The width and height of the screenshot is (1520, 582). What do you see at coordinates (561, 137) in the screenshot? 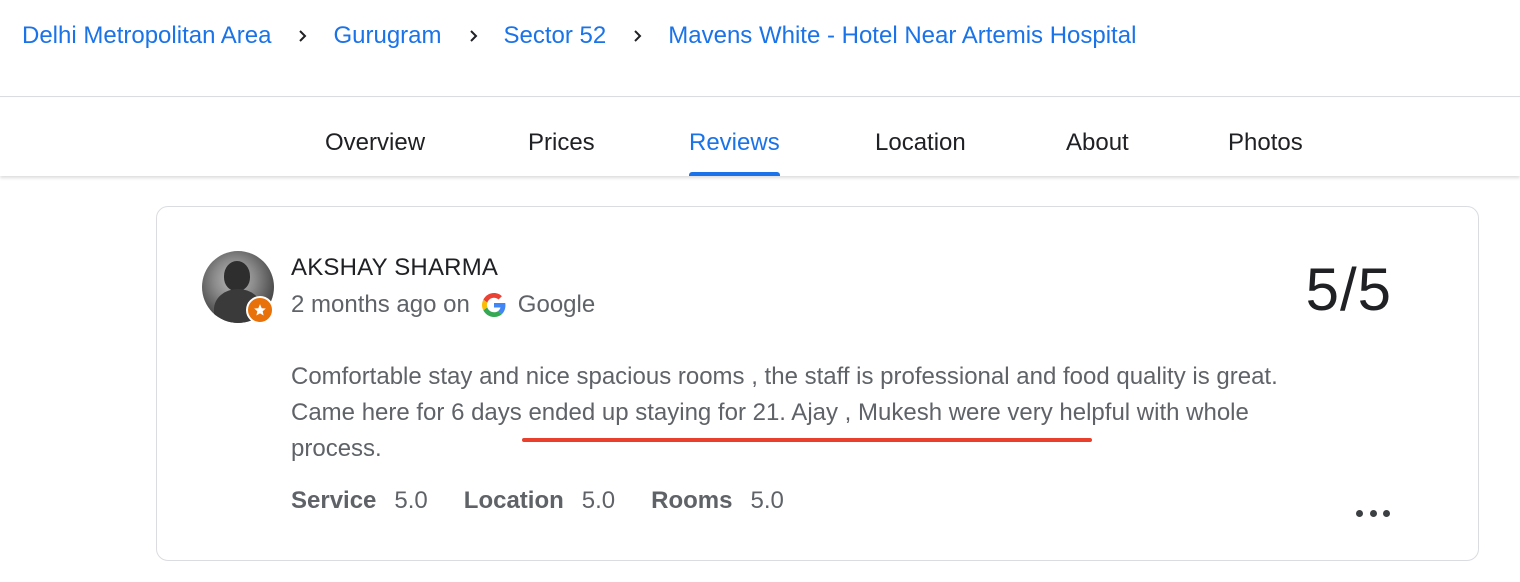
I see `tab-prices: Prices` at bounding box center [561, 137].